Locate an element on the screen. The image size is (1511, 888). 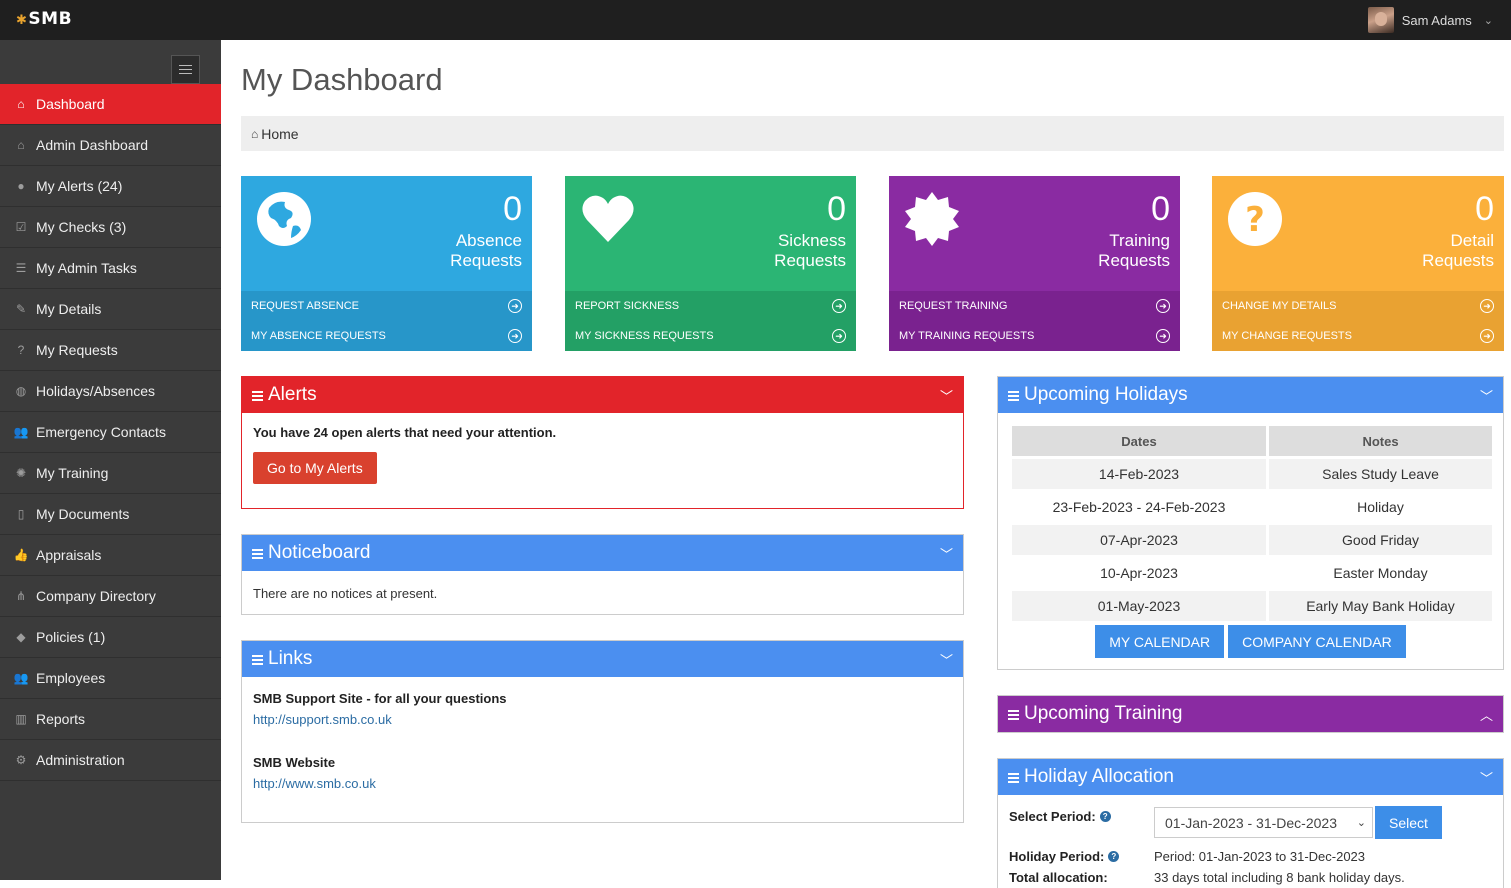
detail-label-line2: Requests is located at coordinates (1458, 260).